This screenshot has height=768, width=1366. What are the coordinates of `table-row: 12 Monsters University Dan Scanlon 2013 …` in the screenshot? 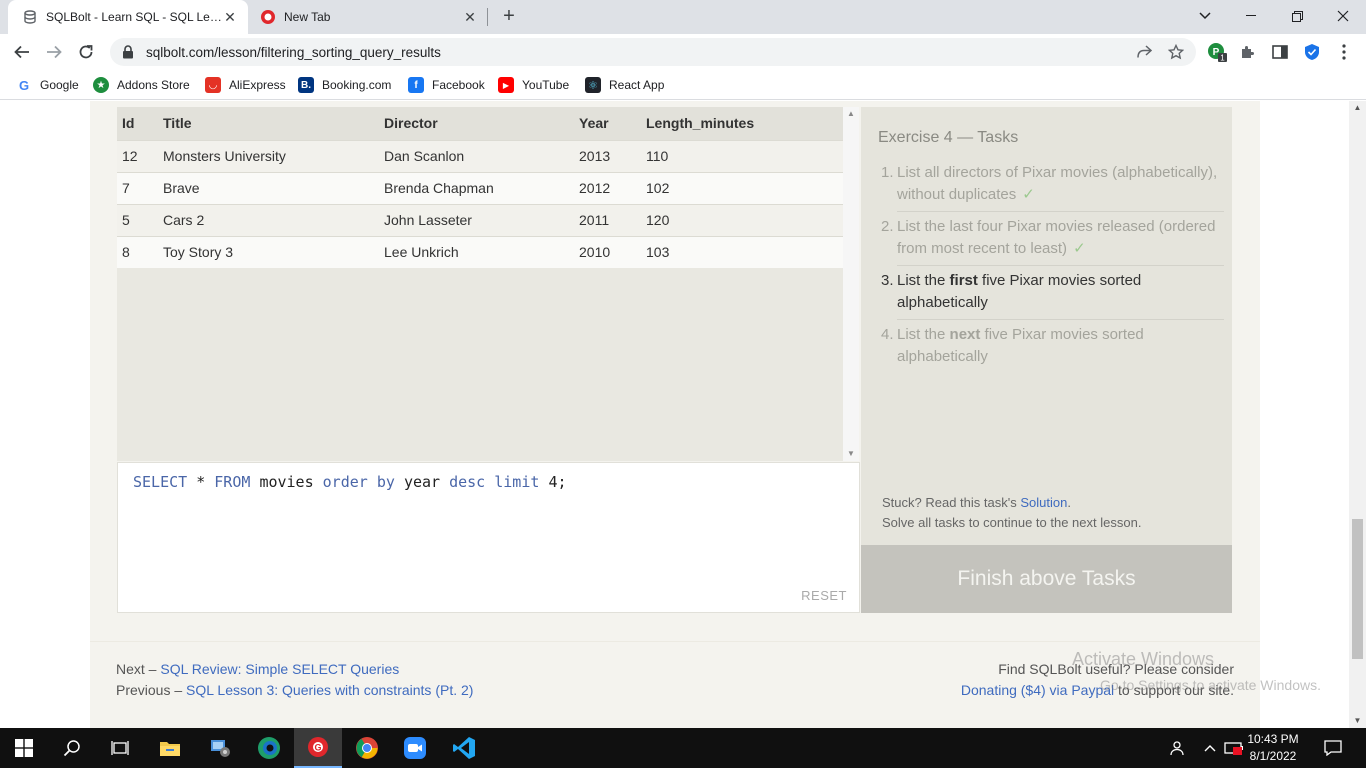 It's located at (480, 155).